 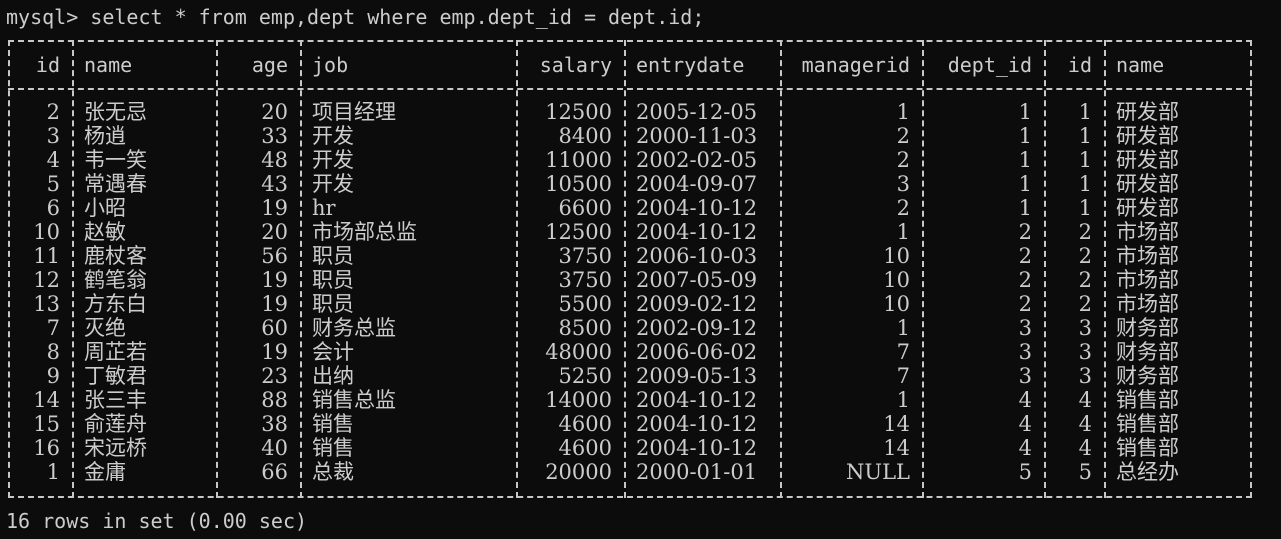 I want to click on cell-salary: 11000, so click(x=578, y=160).